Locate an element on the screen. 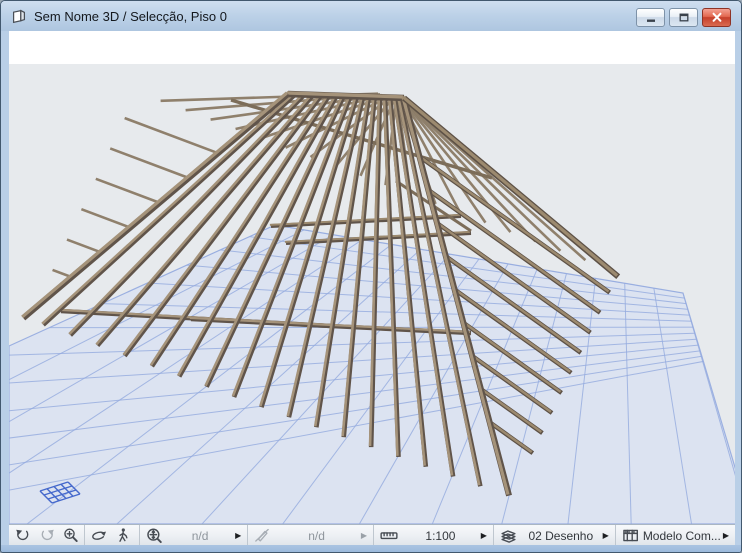  layer-group: 02 Desenho ▶ is located at coordinates (555, 535).